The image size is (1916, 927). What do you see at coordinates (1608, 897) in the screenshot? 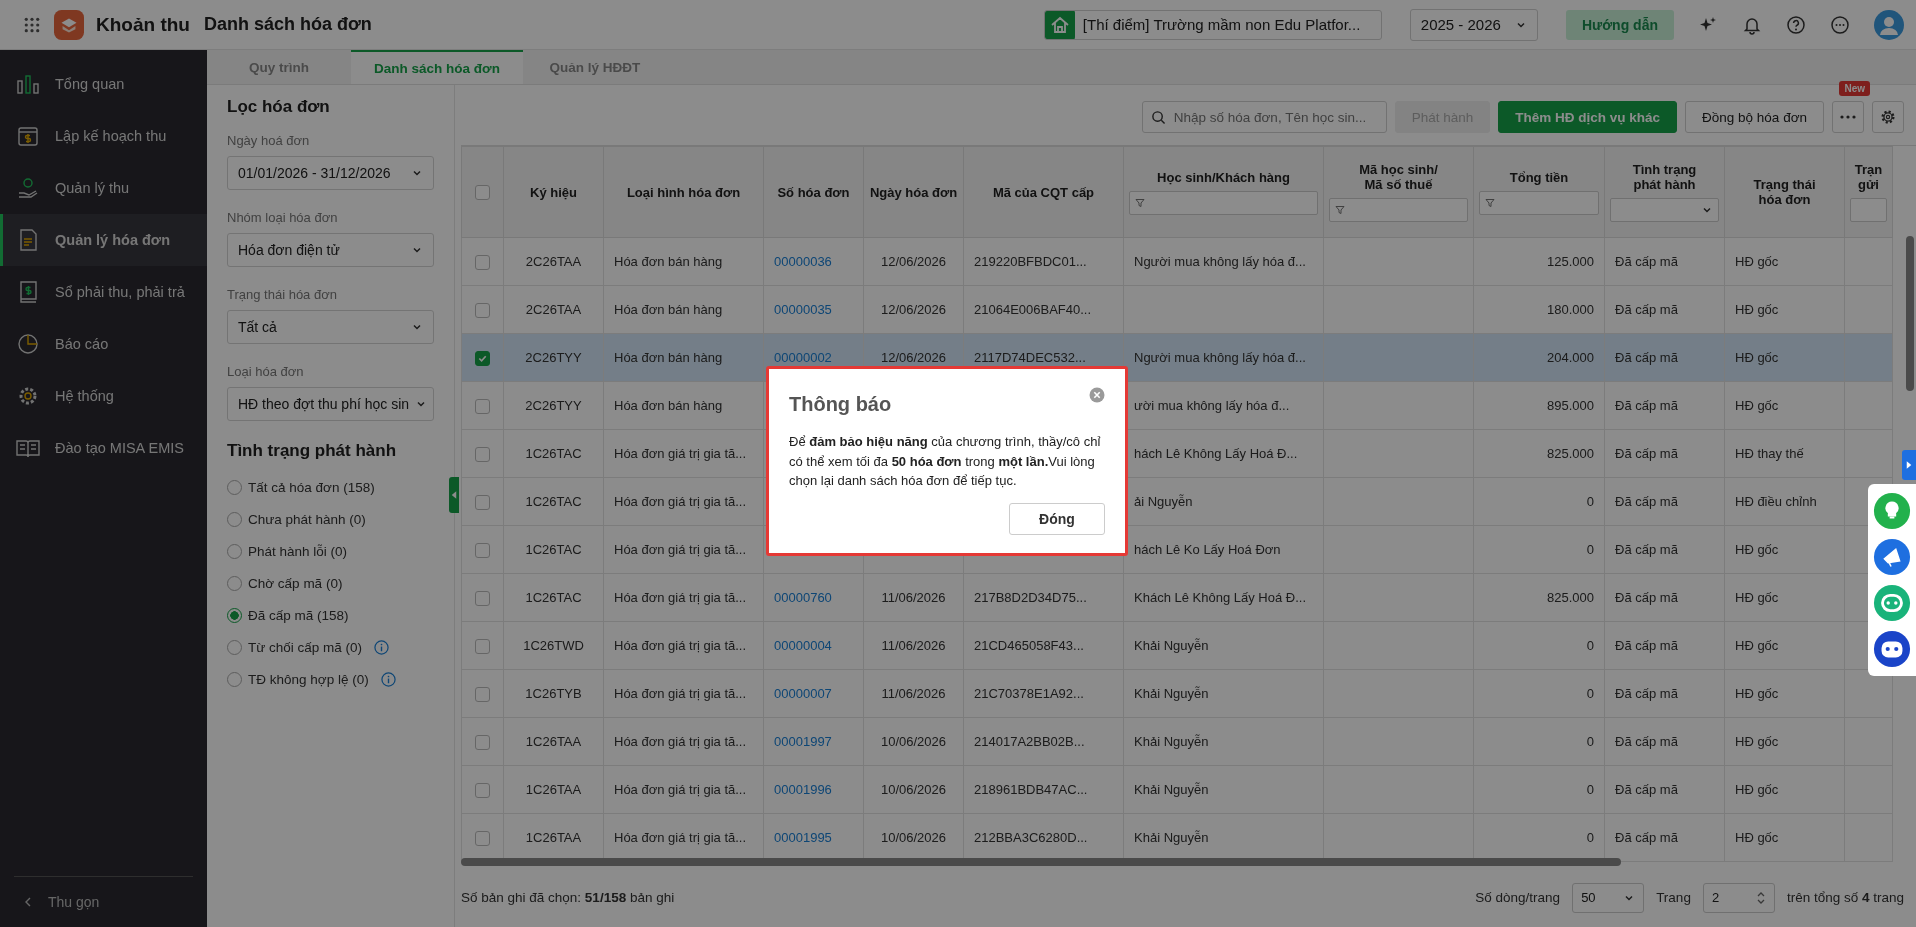
I see `rows-per-page-dropdown: 50` at bounding box center [1608, 897].